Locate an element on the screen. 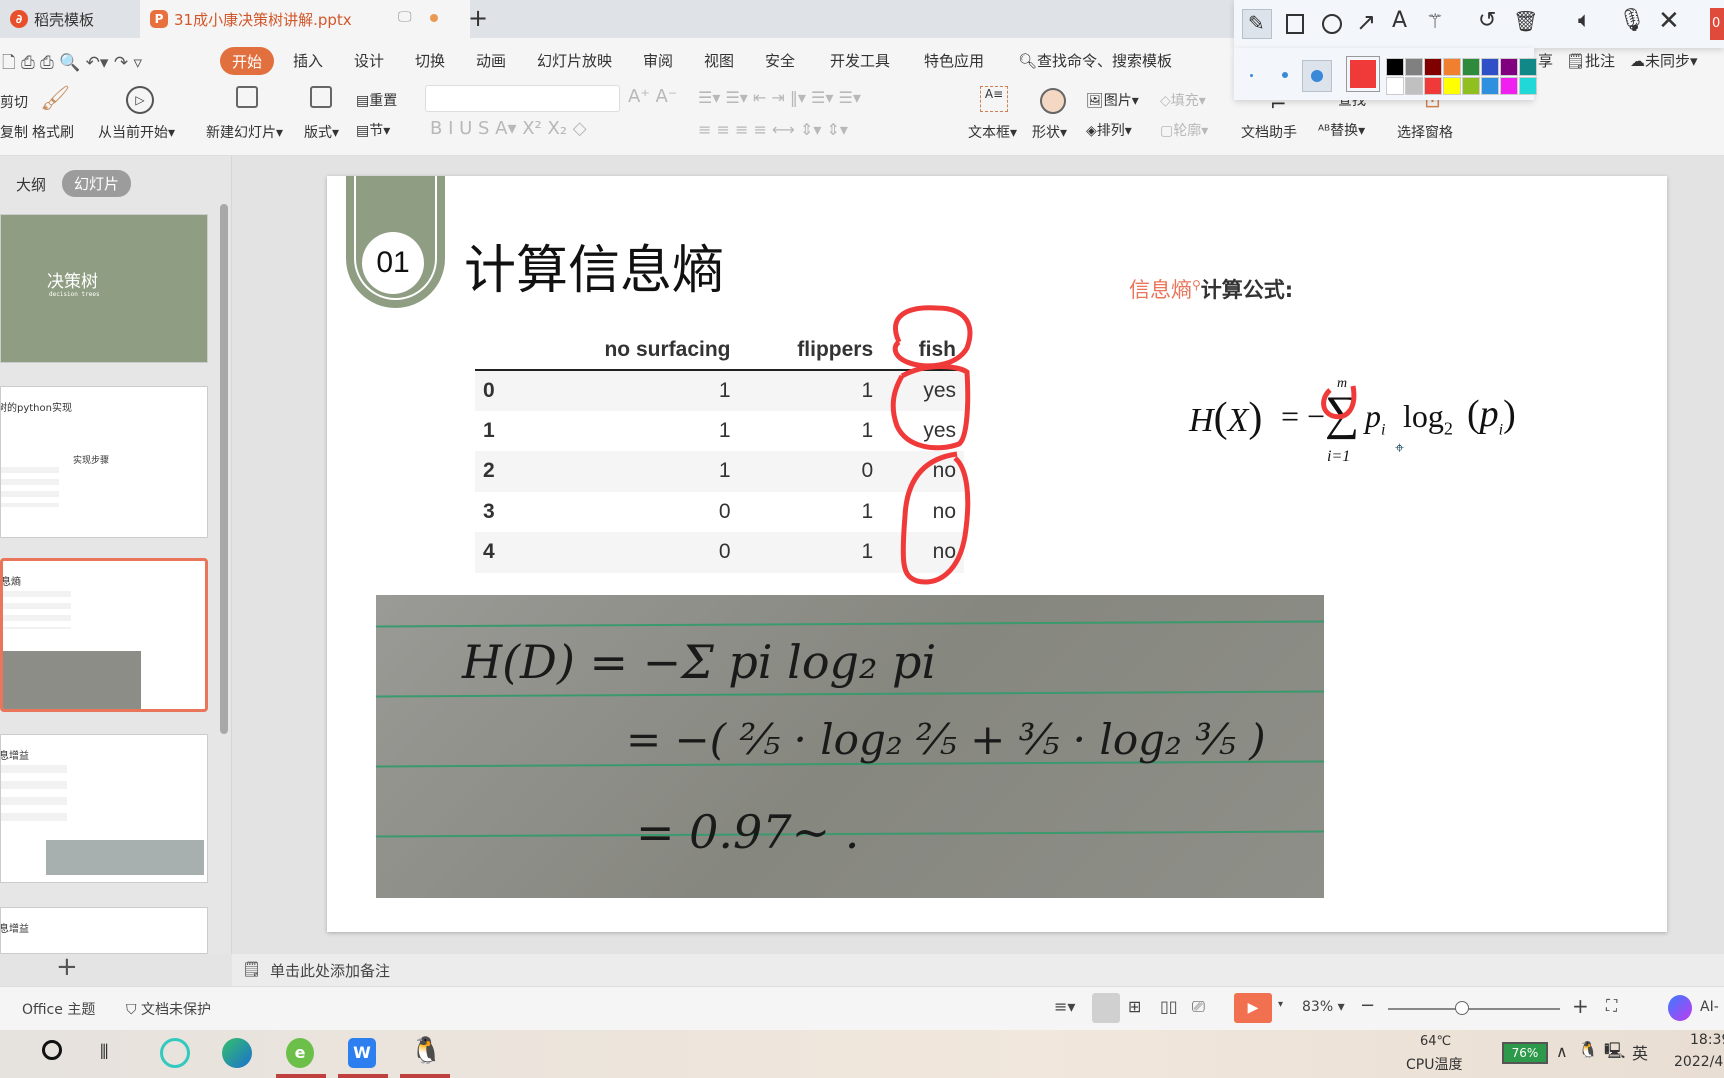  menu-insert: 插入 is located at coordinates (308, 60).